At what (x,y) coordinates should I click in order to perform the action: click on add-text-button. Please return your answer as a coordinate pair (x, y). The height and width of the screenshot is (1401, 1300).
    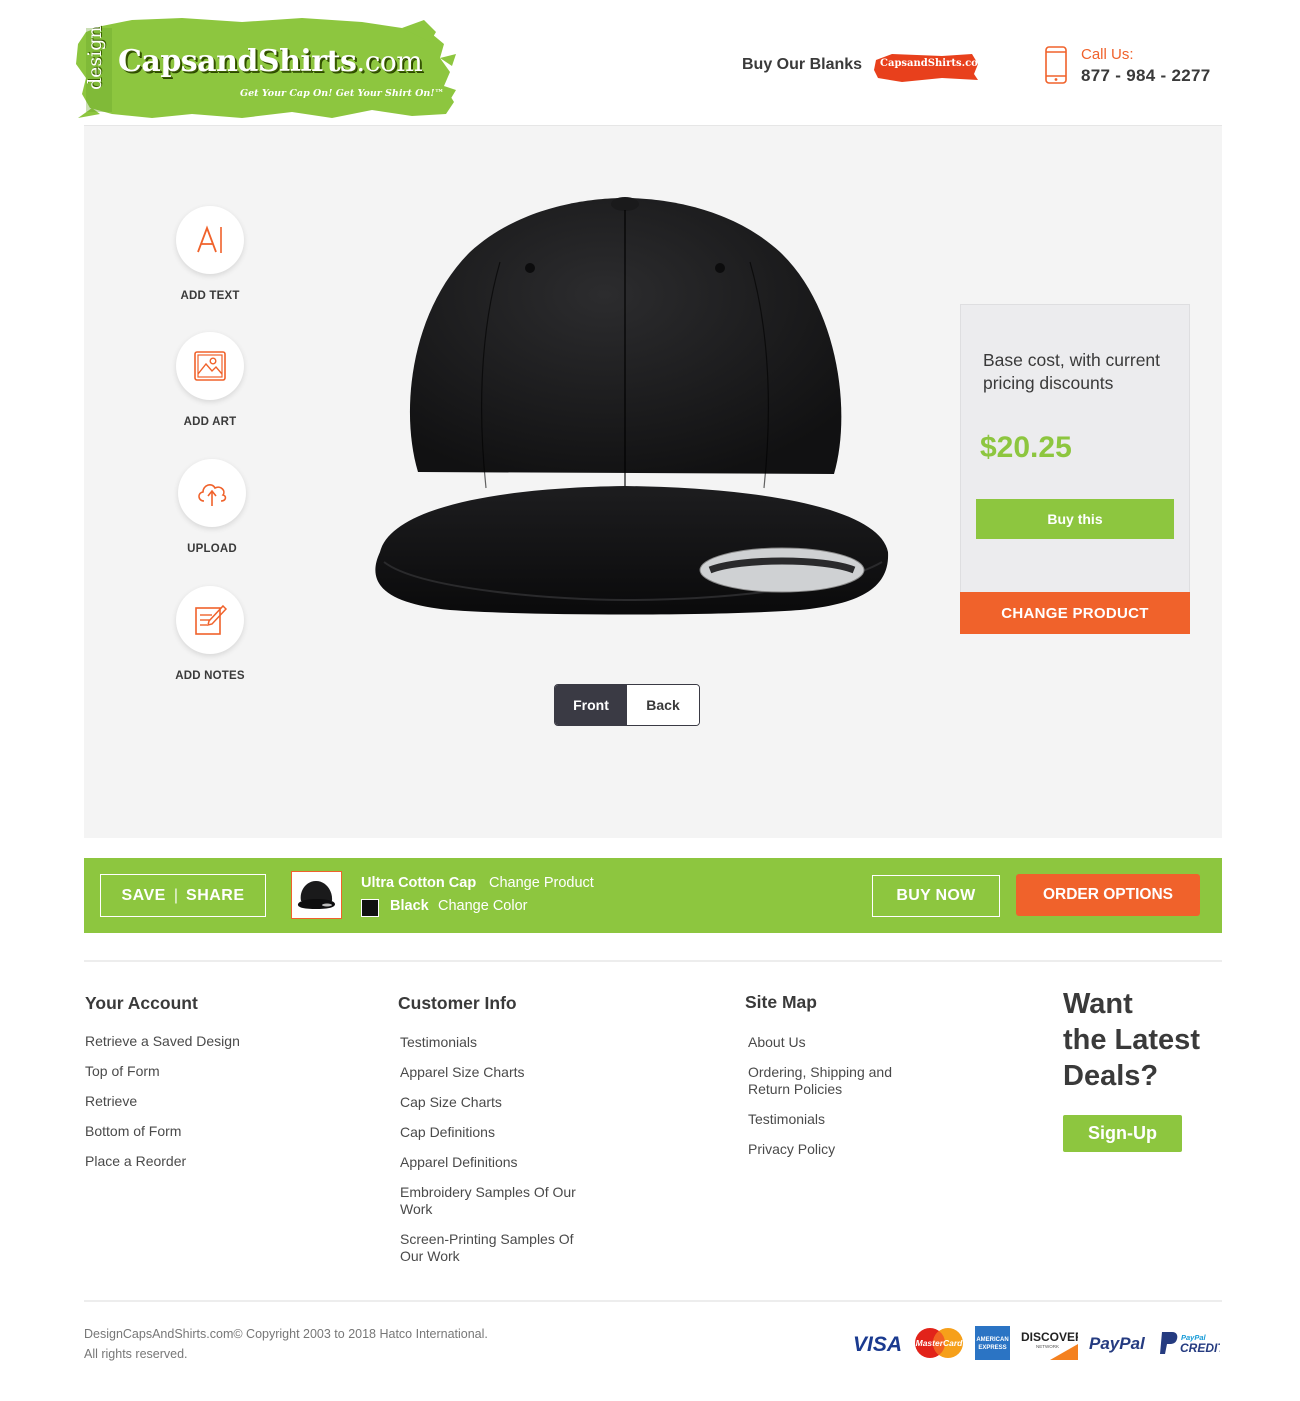
    Looking at the image, I should click on (210, 240).